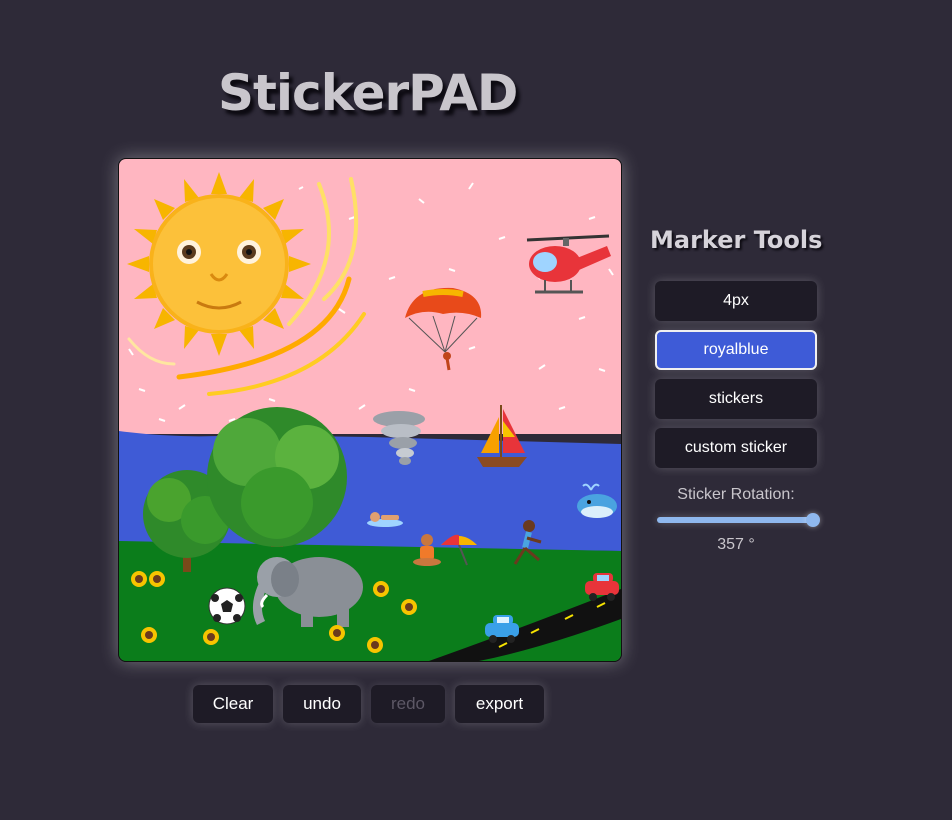 Image resolution: width=952 pixels, height=820 pixels. What do you see at coordinates (736, 301) in the screenshot?
I see `marker-size-button: 4px` at bounding box center [736, 301].